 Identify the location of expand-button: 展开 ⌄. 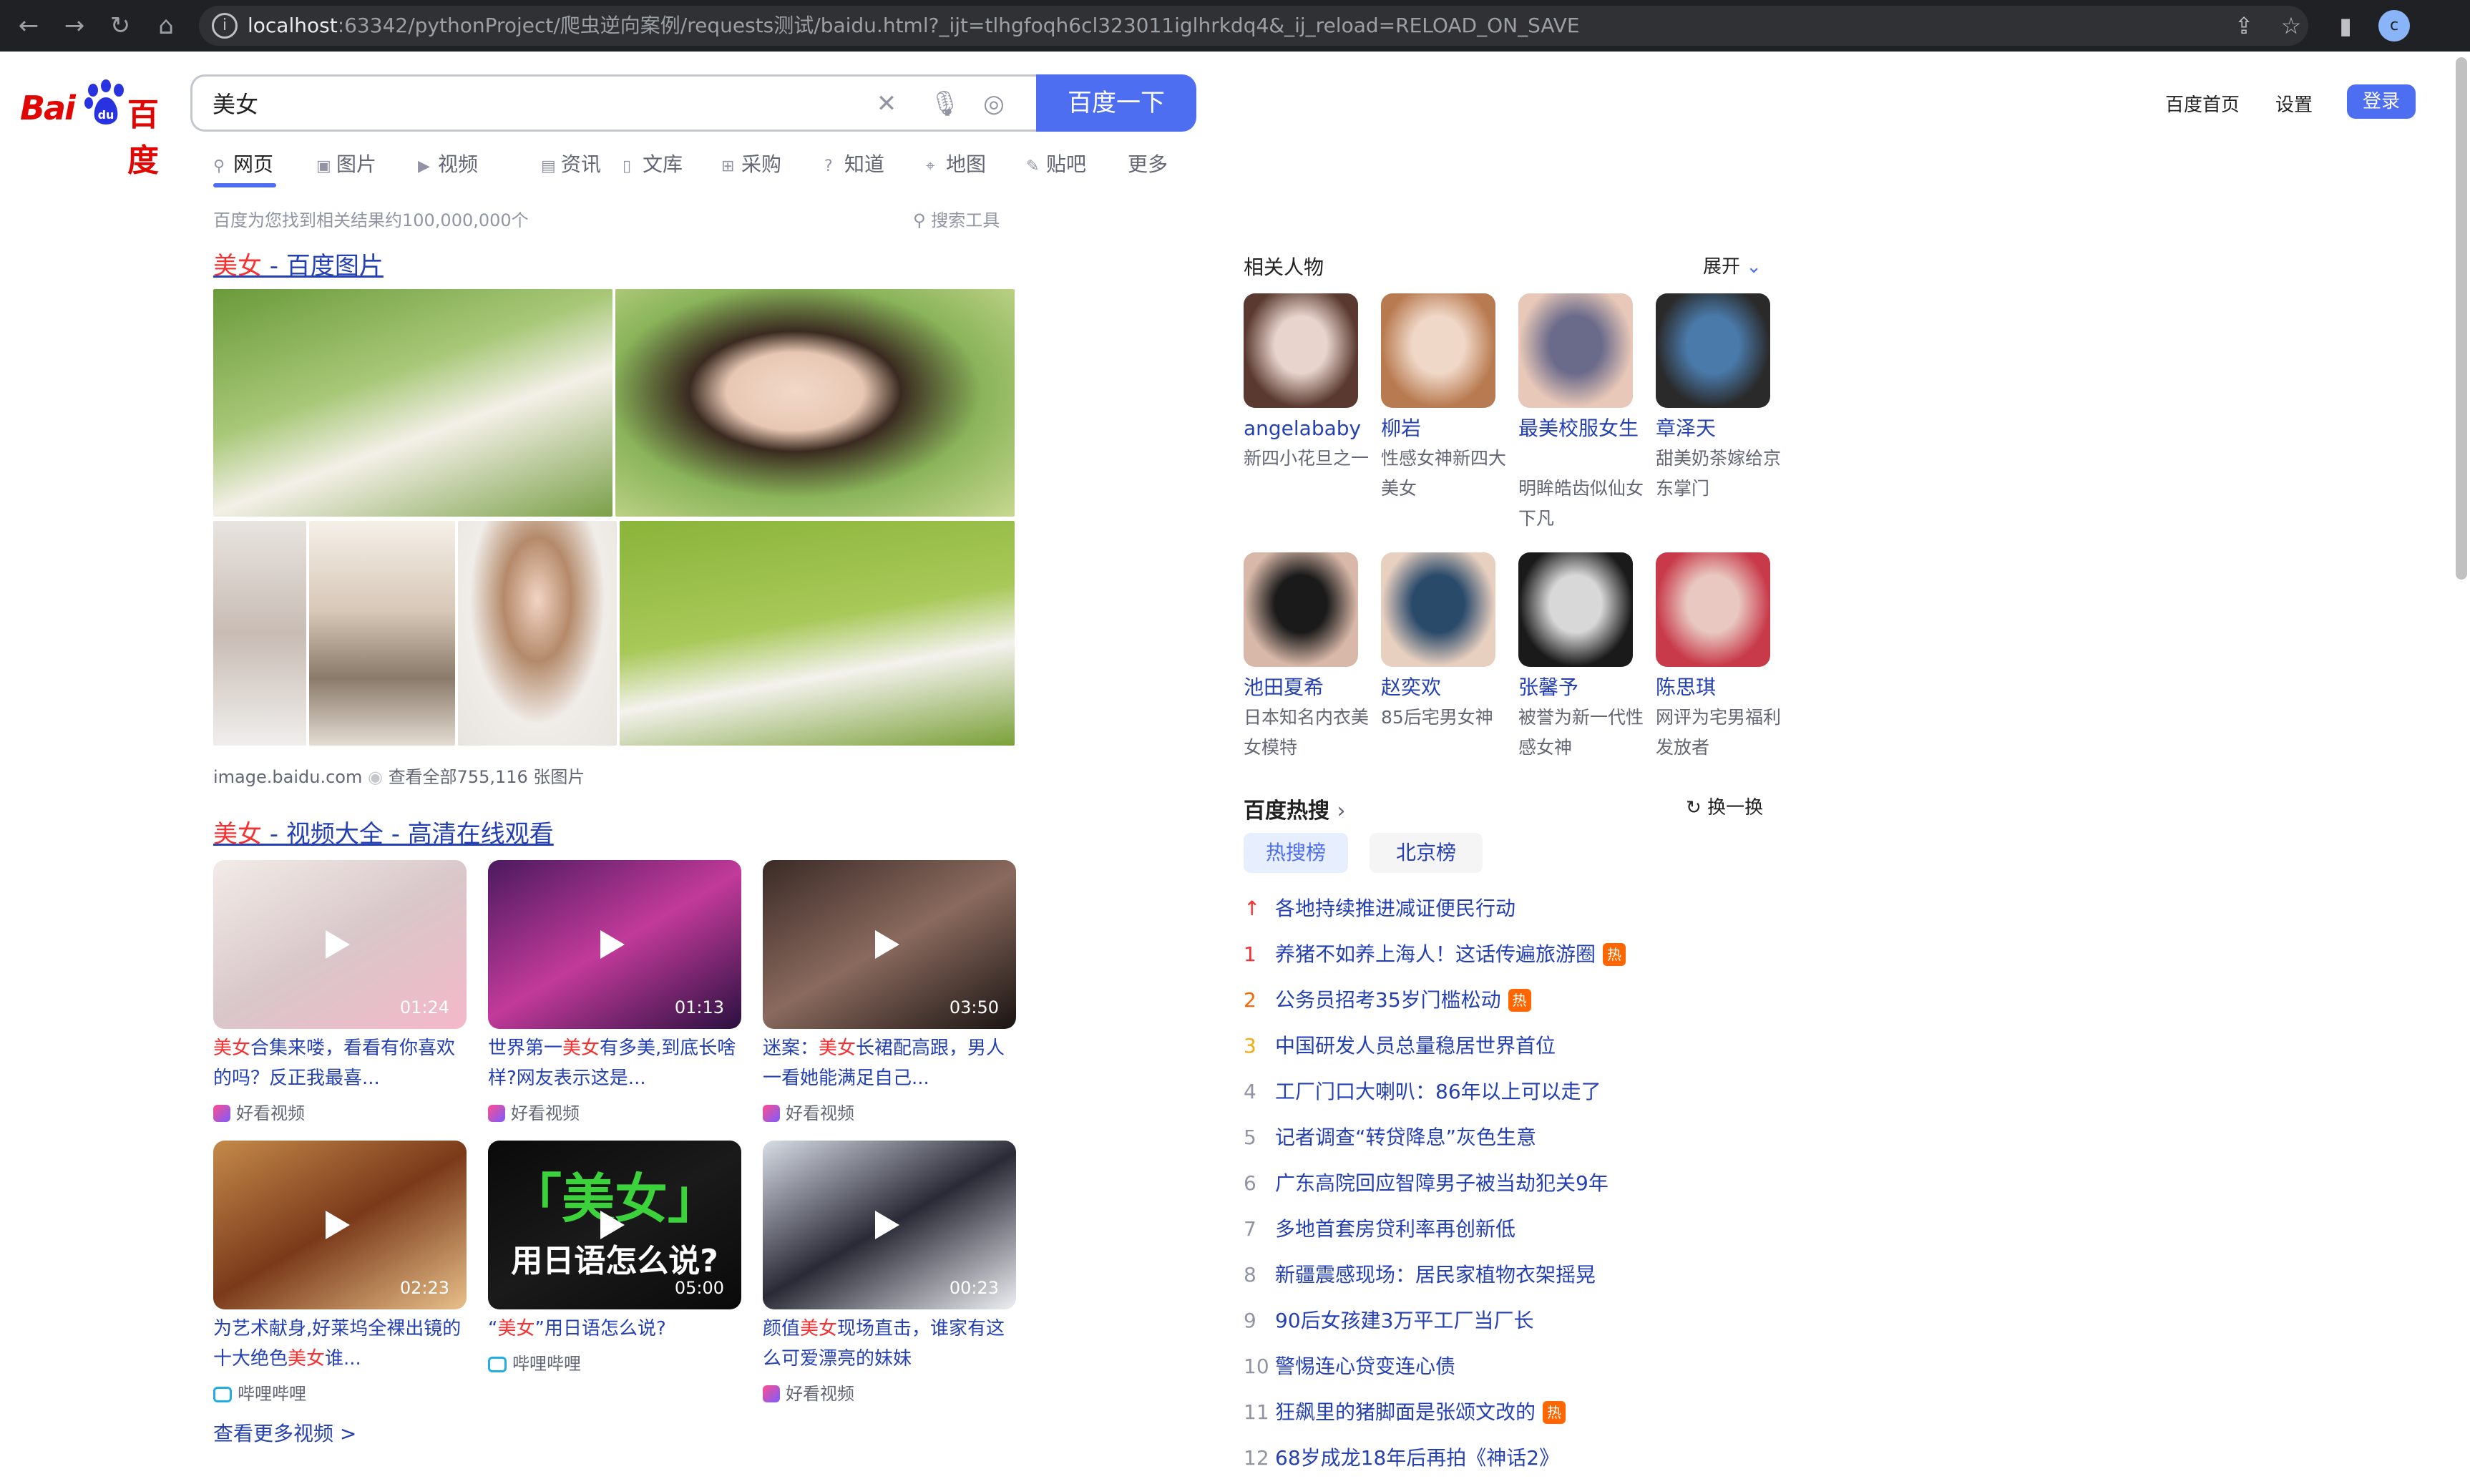
(1732, 265).